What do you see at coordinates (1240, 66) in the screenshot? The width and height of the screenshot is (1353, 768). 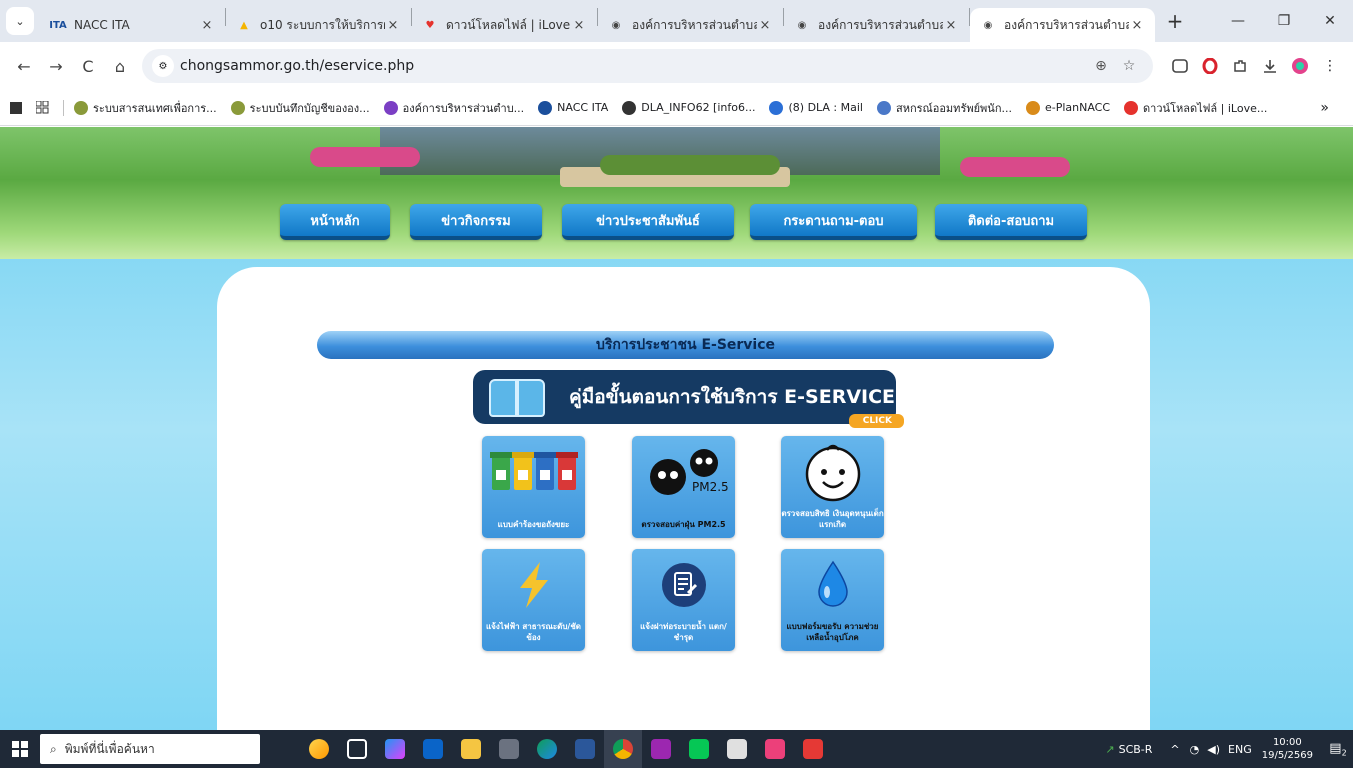 I see `puzzle-icon` at bounding box center [1240, 66].